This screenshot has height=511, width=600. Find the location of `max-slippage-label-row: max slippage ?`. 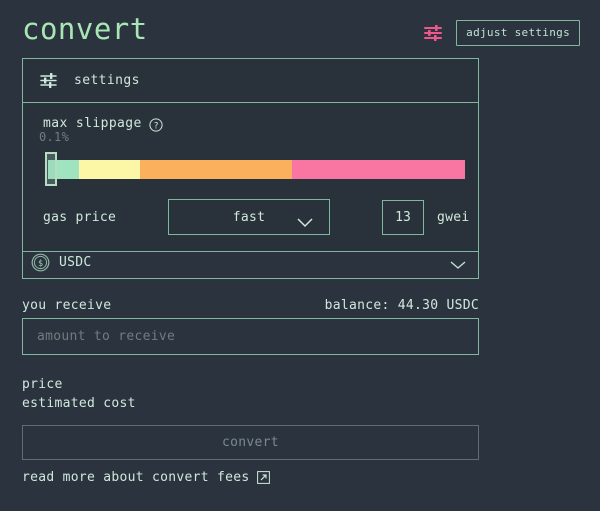

max-slippage-label-row: max slippage ? is located at coordinates (250, 124).